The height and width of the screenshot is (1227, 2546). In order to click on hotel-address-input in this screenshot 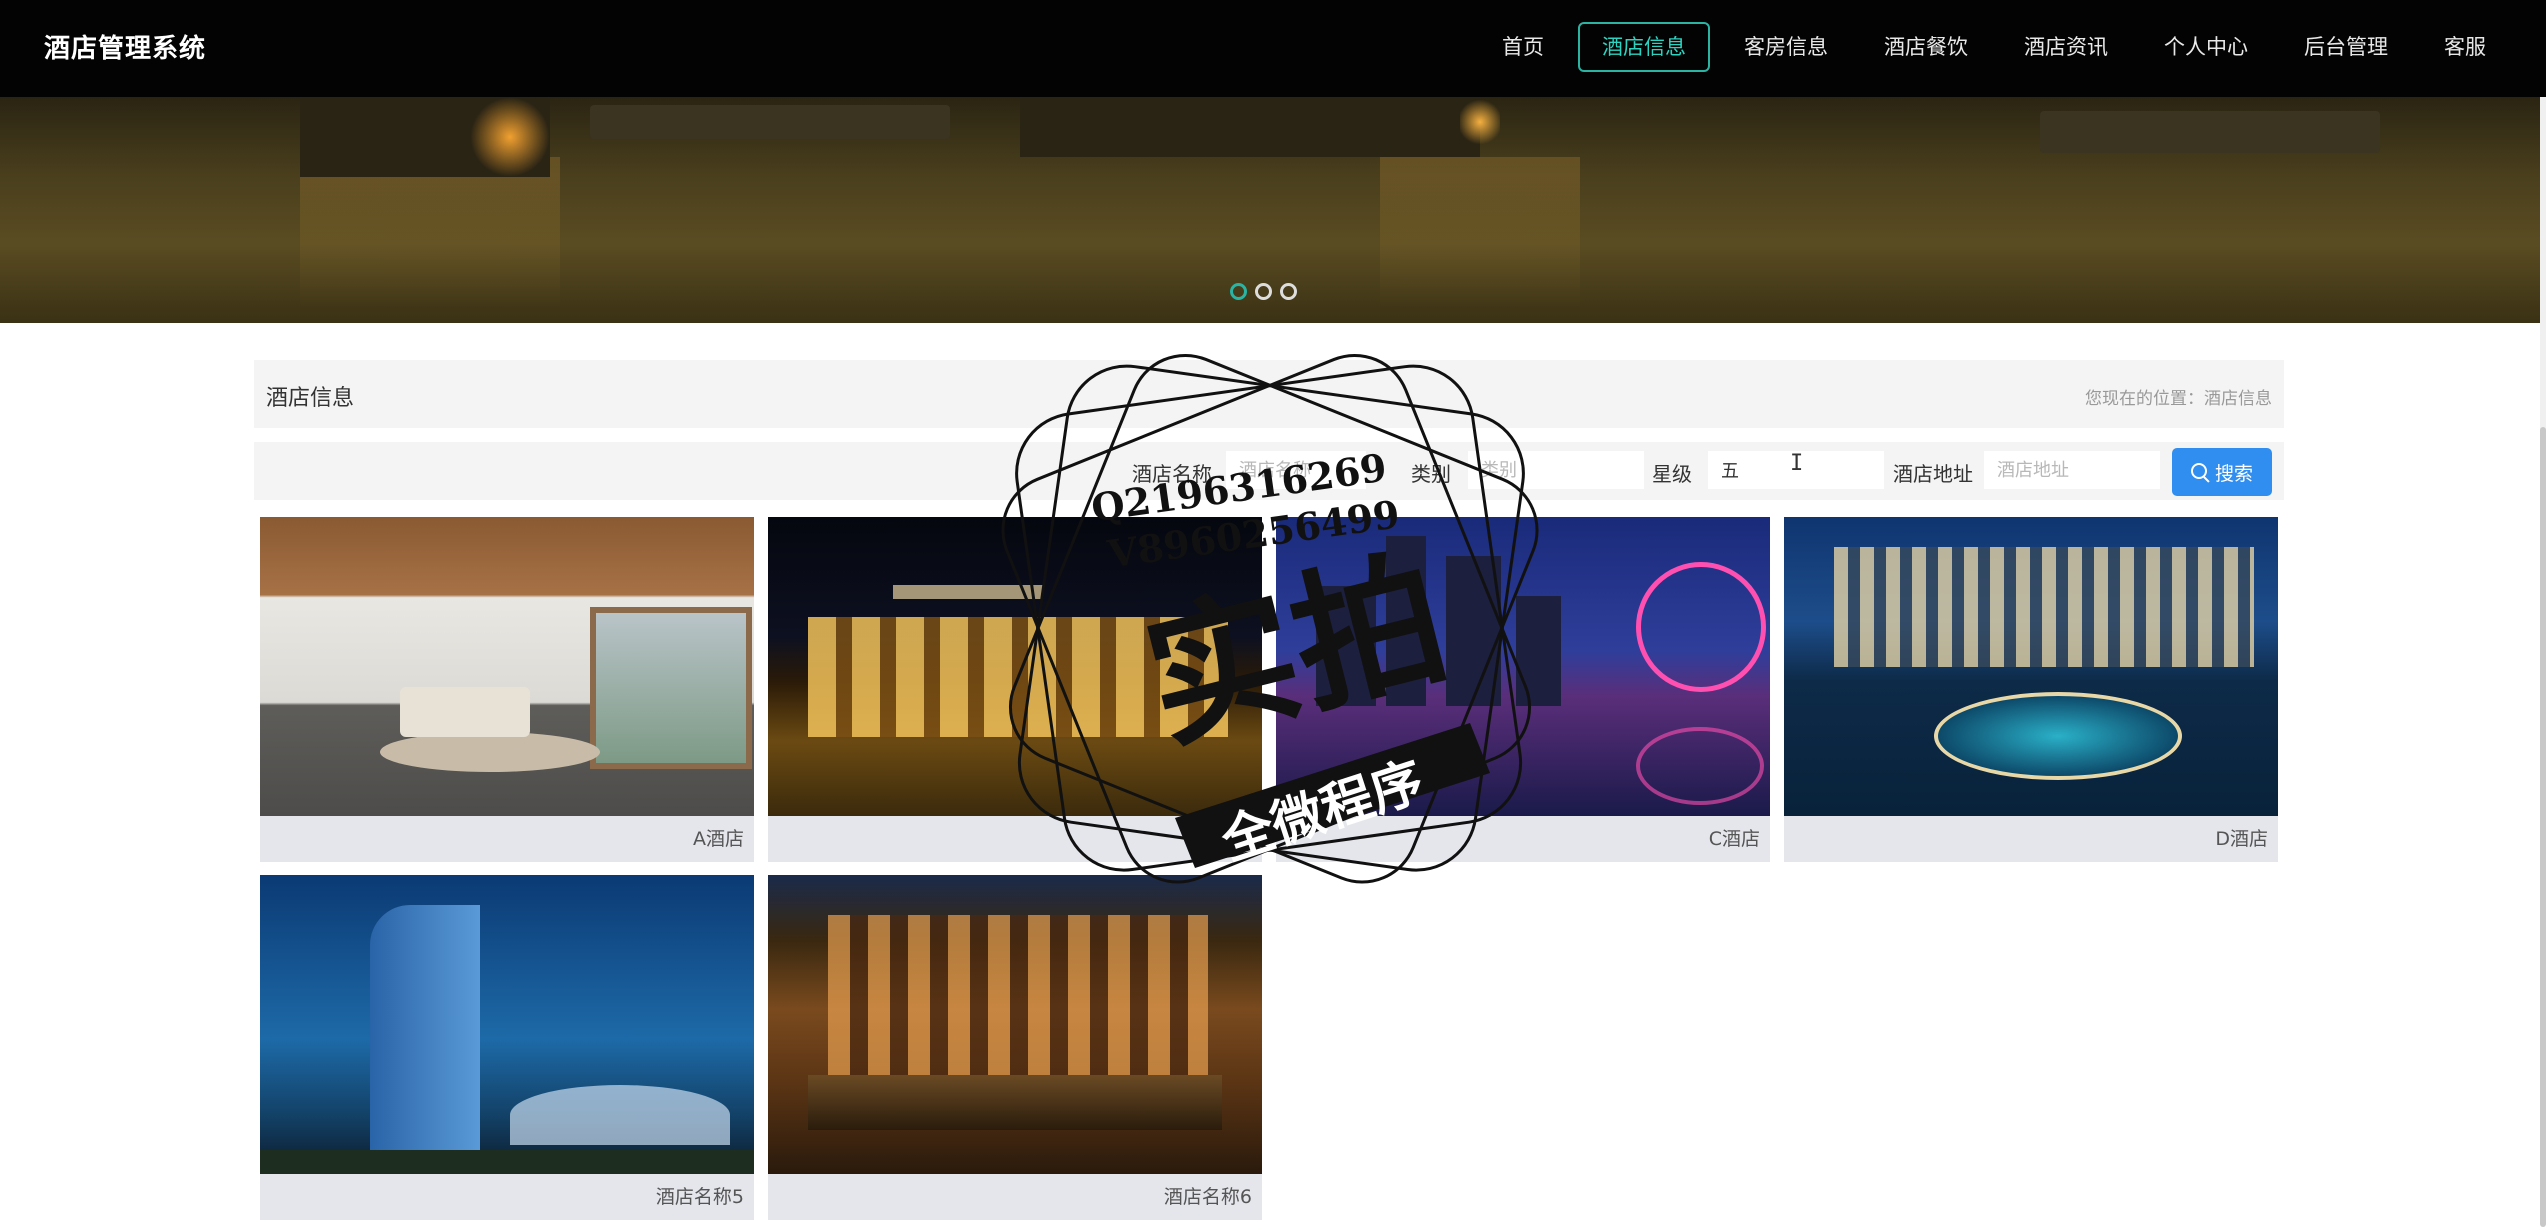, I will do `click(2072, 470)`.